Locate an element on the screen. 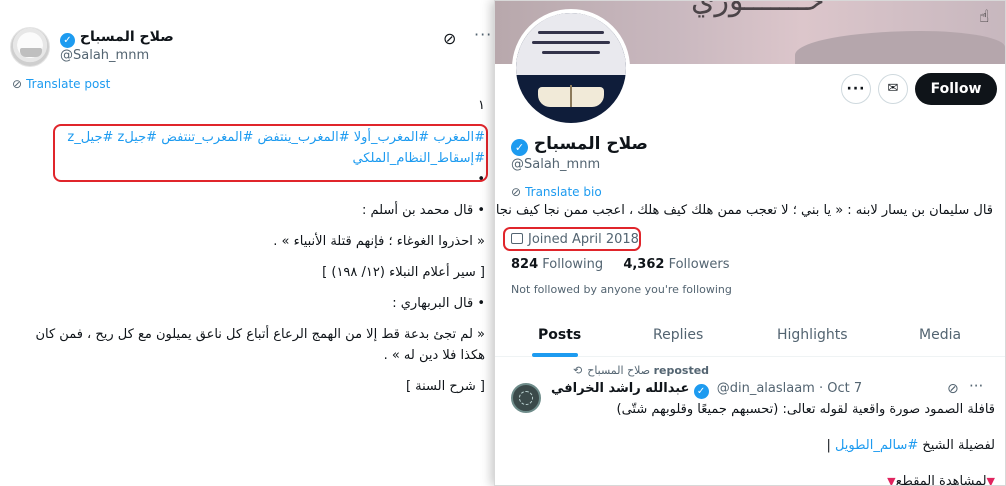 Image resolution: width=1006 pixels, height=486 pixels. post-line: هكذا فلا دين له » . is located at coordinates (434, 355).